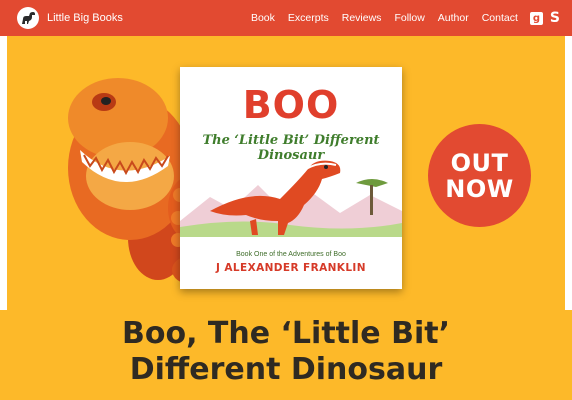 Image resolution: width=572 pixels, height=400 pixels. I want to click on shopify-icon: S, so click(555, 18).